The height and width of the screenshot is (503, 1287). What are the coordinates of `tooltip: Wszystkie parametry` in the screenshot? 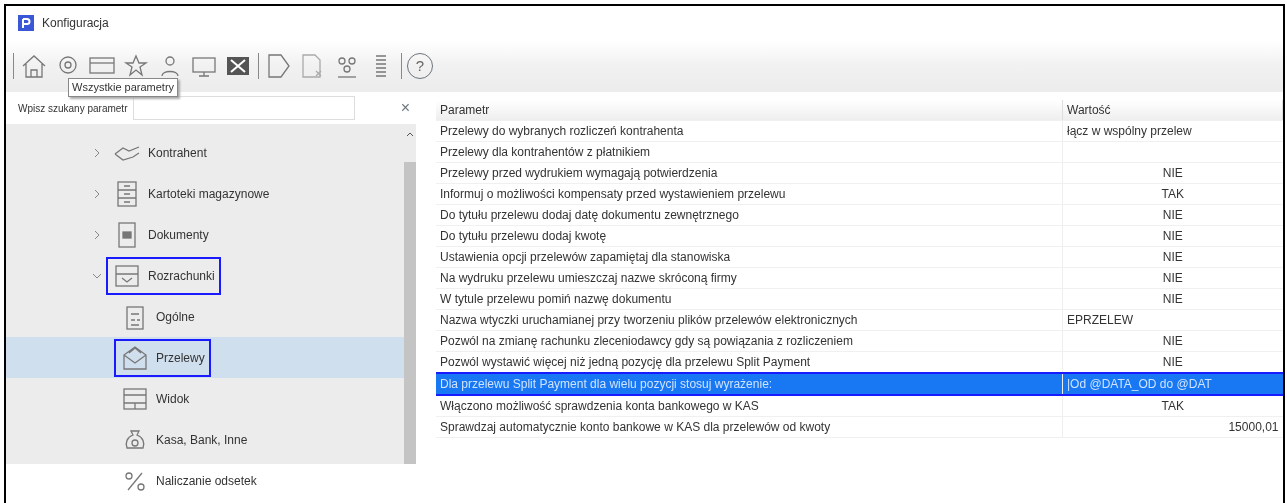 It's located at (123, 87).